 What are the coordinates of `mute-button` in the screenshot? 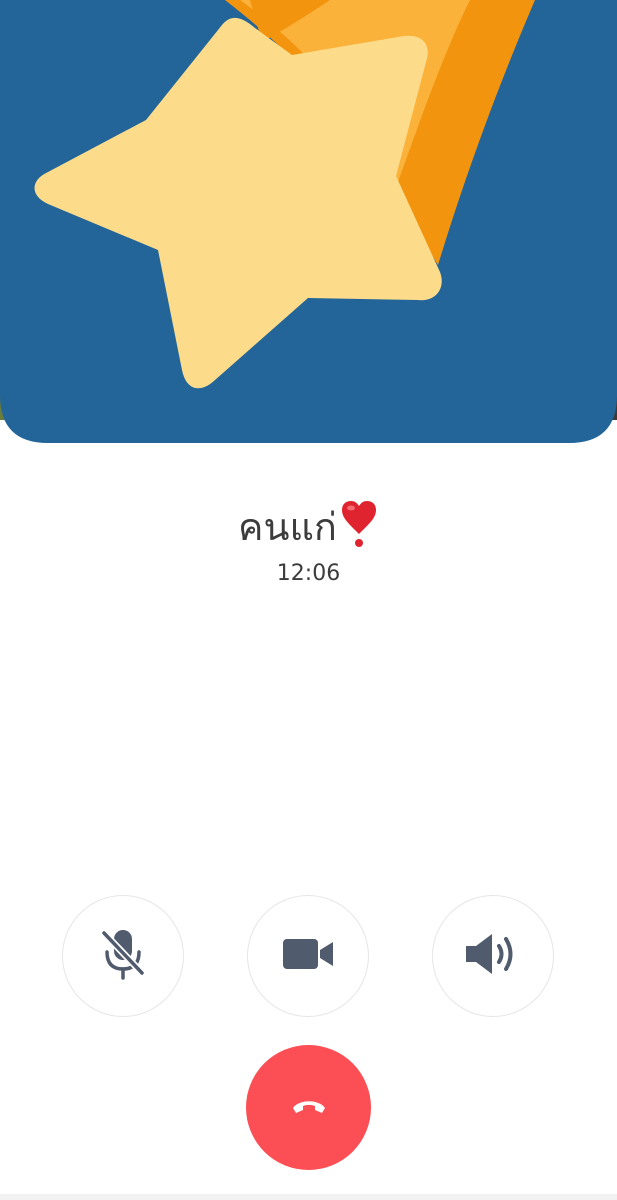 It's located at (123, 956).